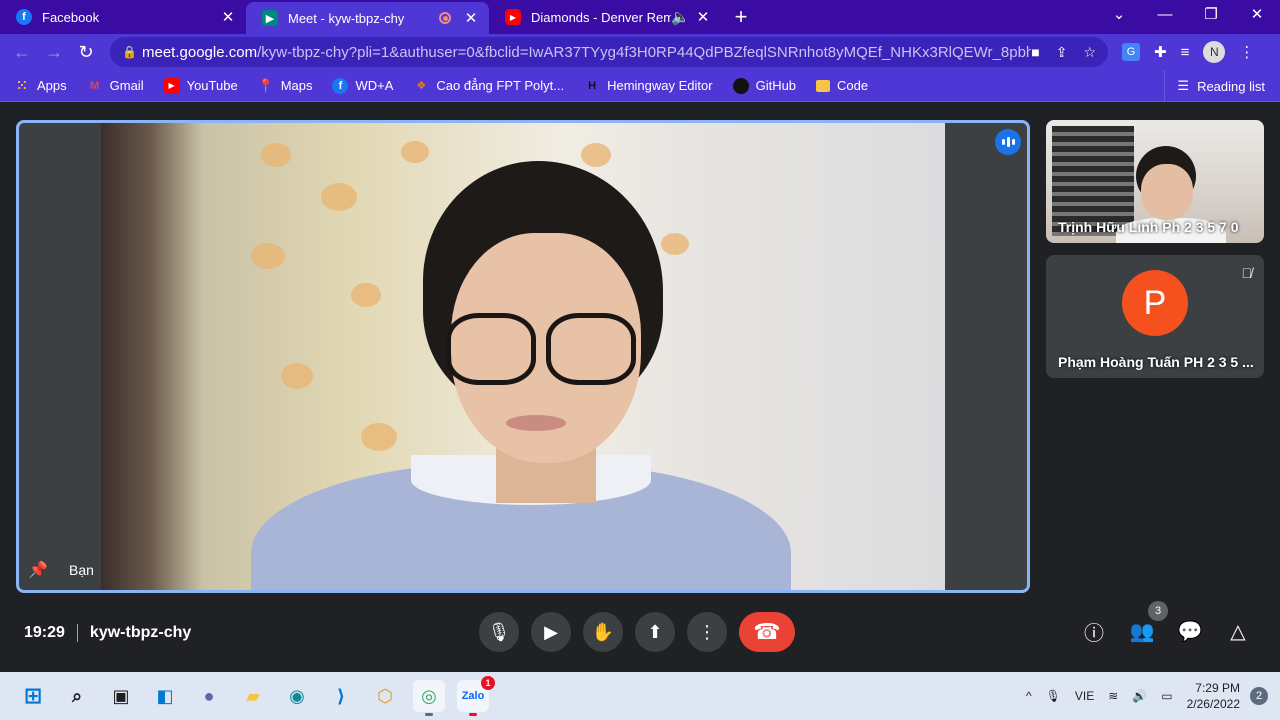 This screenshot has height=720, width=1280. Describe the element at coordinates (680, 17) in the screenshot. I see `audio-icon: 🔈` at that location.